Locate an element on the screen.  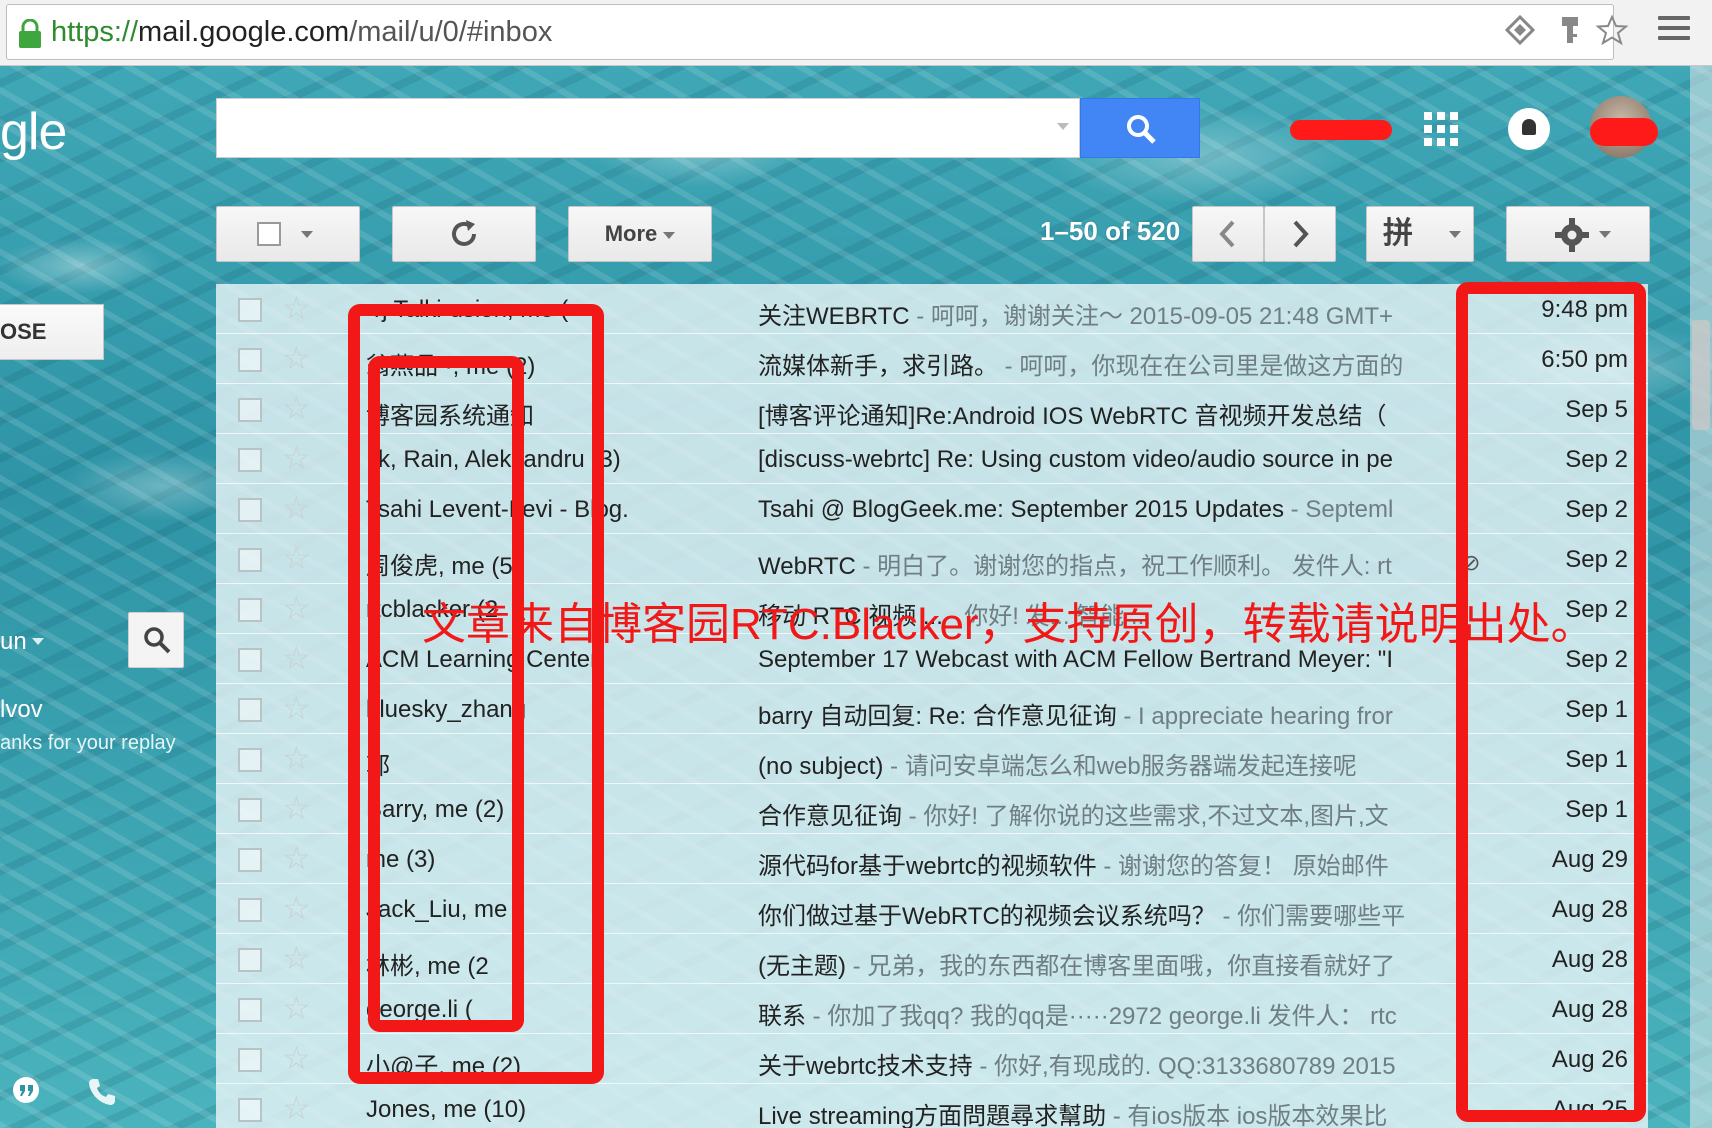
url-host: mail.google.com is located at coordinates (244, 32).